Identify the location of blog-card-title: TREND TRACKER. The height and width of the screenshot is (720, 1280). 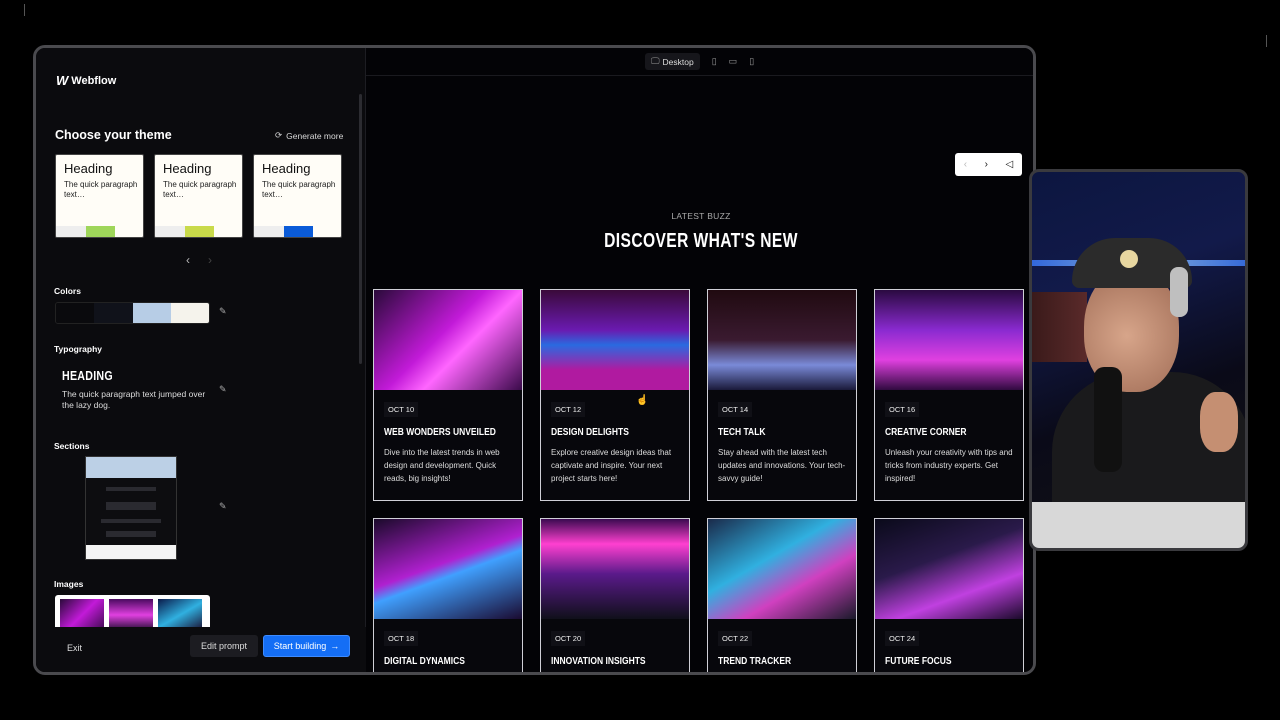
(755, 661).